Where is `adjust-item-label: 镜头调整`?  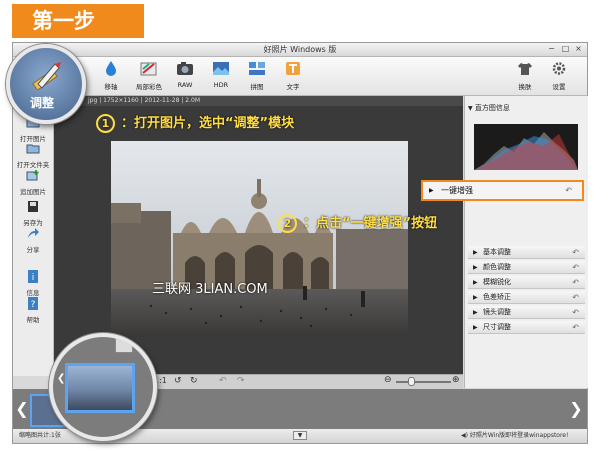 adjust-item-label: 镜头调整 is located at coordinates (497, 312).